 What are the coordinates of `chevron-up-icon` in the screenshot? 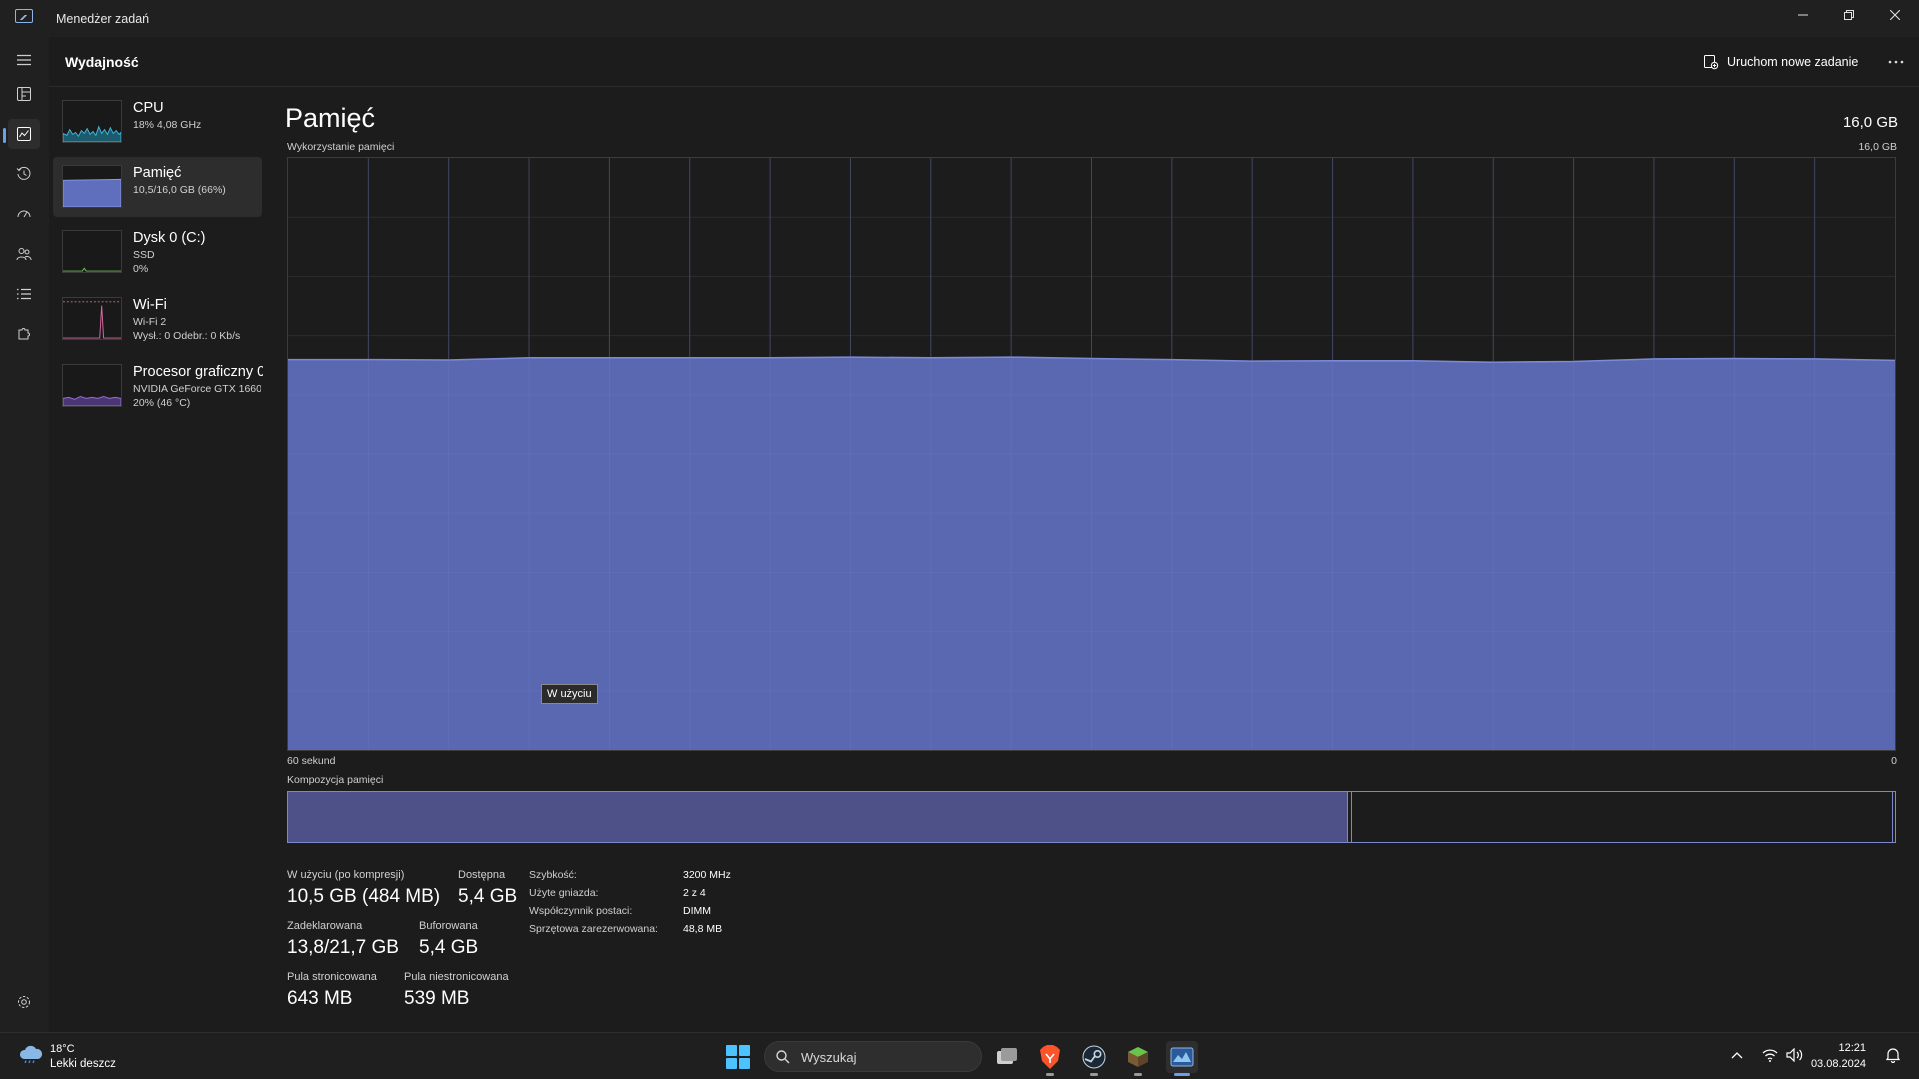 It's located at (1737, 1055).